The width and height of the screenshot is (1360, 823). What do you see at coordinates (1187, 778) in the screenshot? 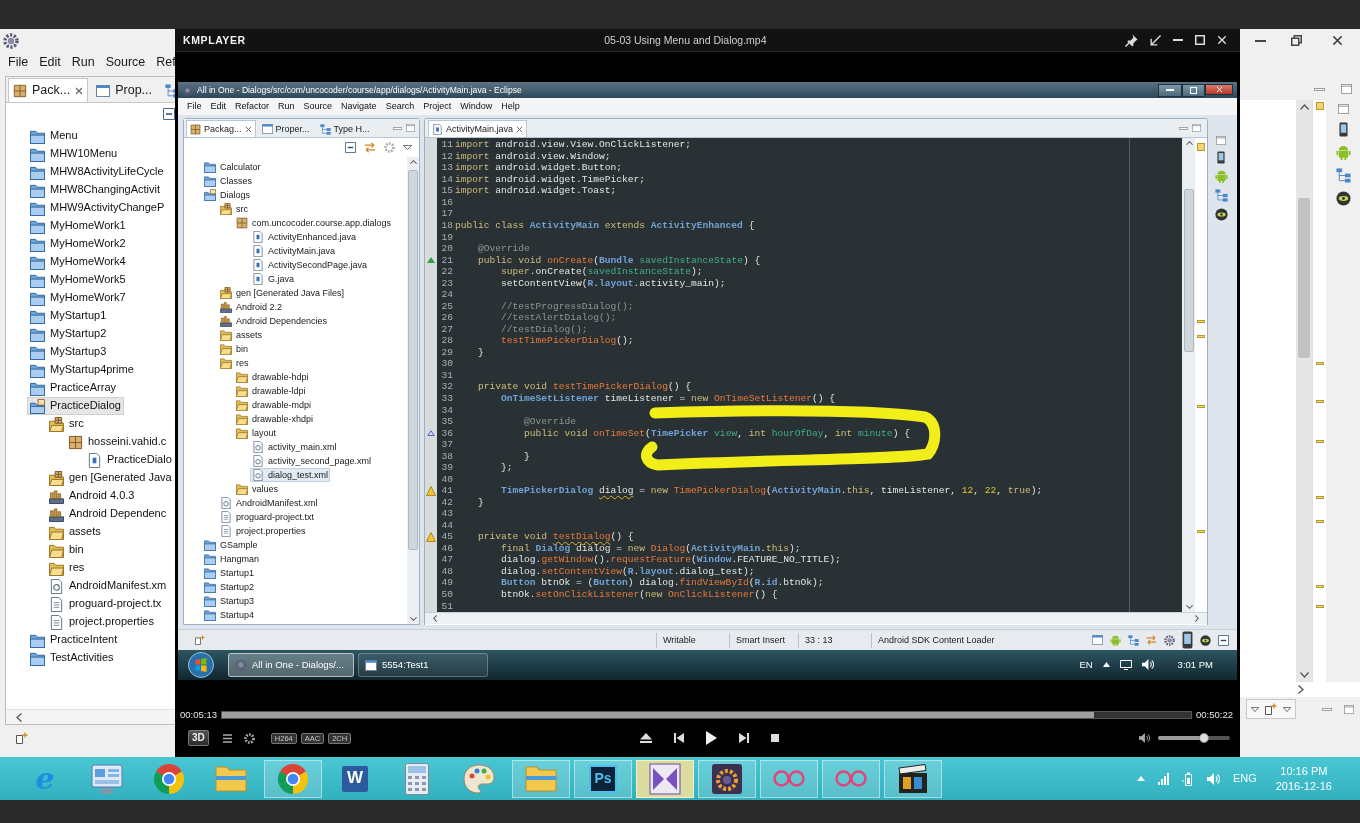
I see `battery-icon` at bounding box center [1187, 778].